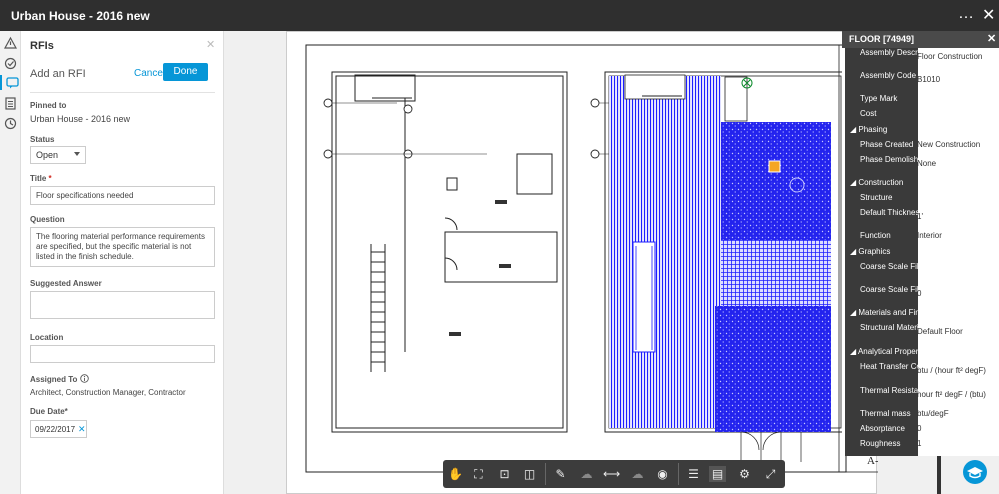 The width and height of the screenshot is (999, 494). I want to click on due-date-field: 09/22/2017 ✕, so click(58, 429).